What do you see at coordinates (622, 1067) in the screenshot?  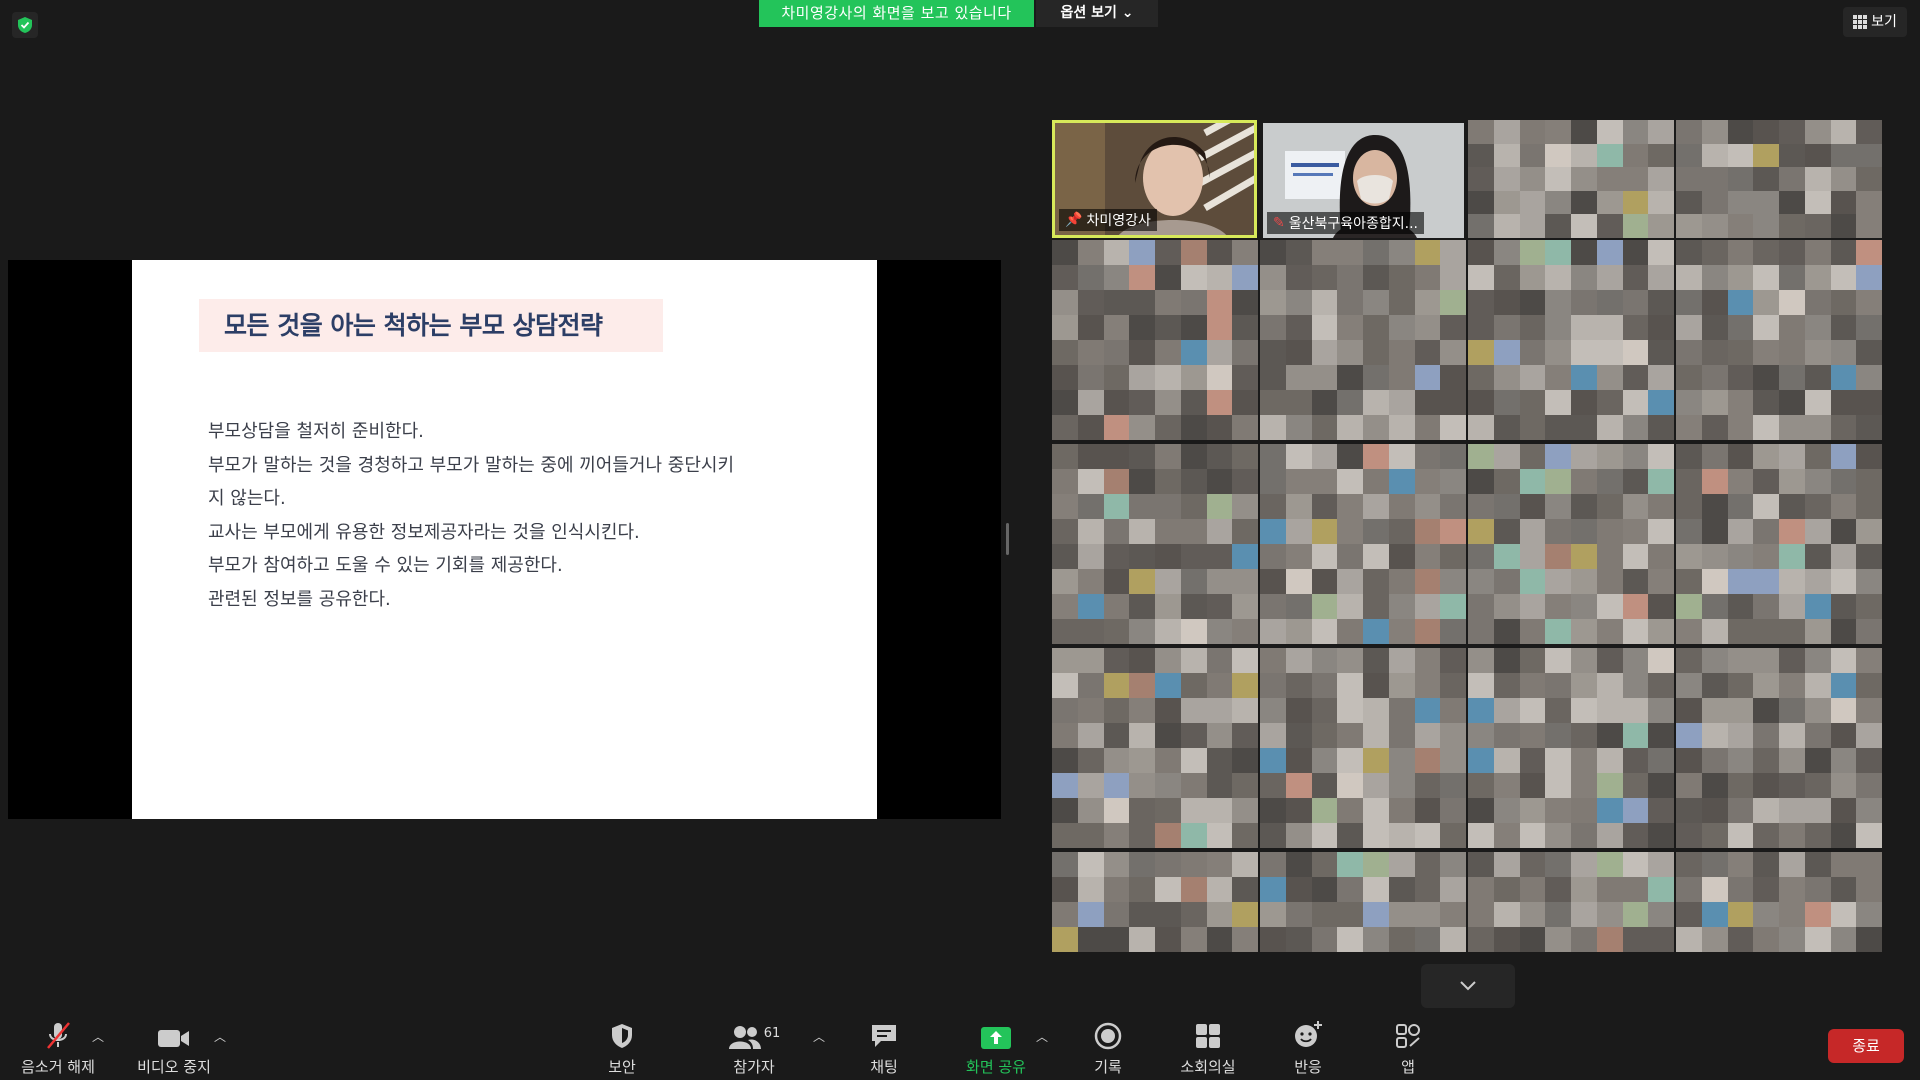 I see `security-label: 보안` at bounding box center [622, 1067].